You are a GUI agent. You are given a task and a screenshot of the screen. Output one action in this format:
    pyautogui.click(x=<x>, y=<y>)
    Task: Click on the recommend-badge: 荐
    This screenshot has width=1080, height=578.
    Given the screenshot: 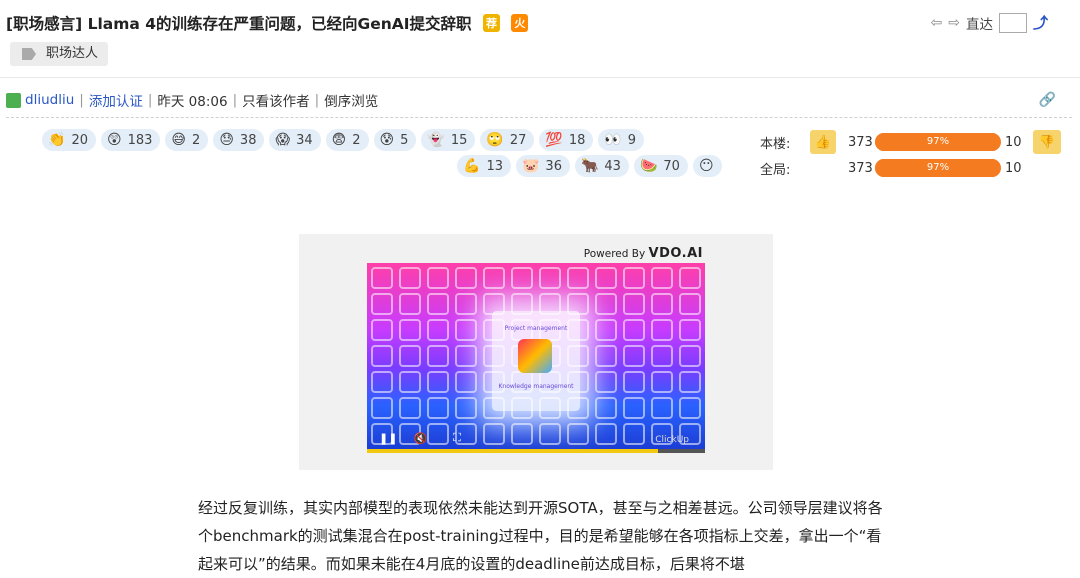 What is the action you would take?
    pyautogui.click(x=491, y=23)
    